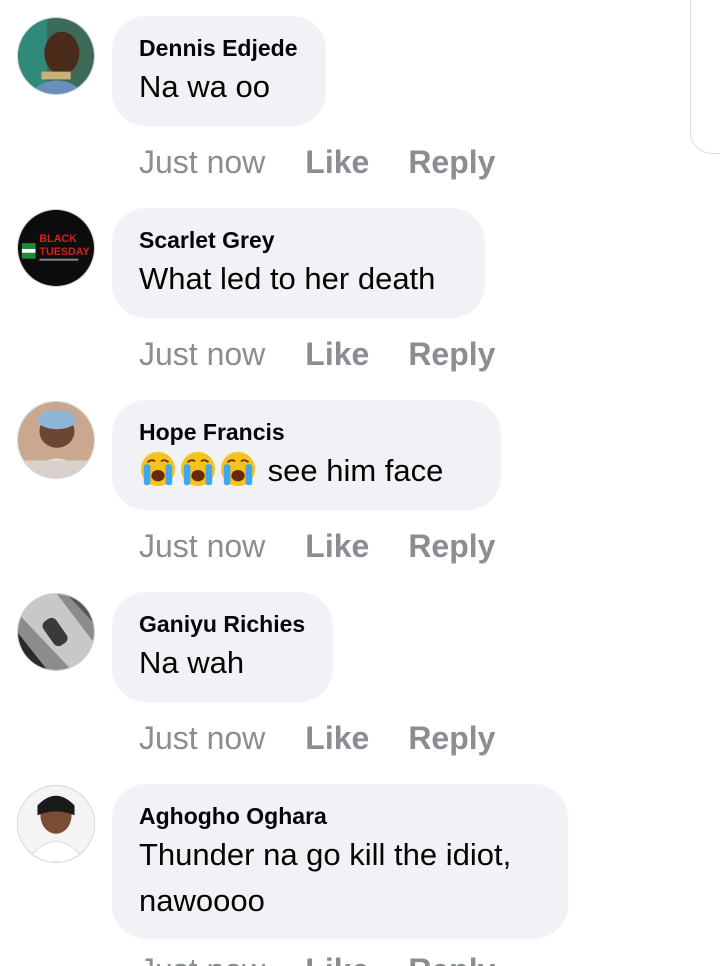 The image size is (720, 966). I want to click on comment-bubble: Ganiyu Richies Na wah, so click(222, 647).